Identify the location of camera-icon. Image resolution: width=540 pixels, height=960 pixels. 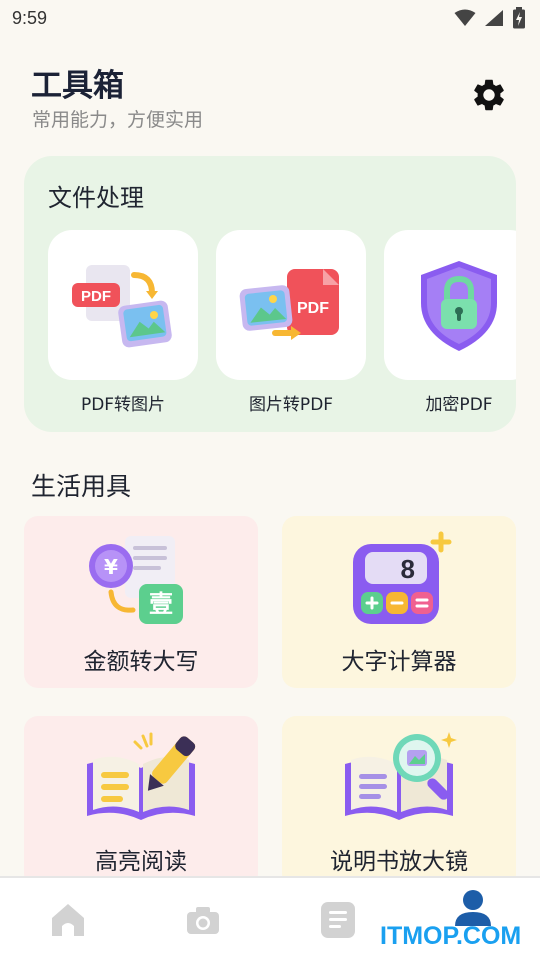
(202, 920).